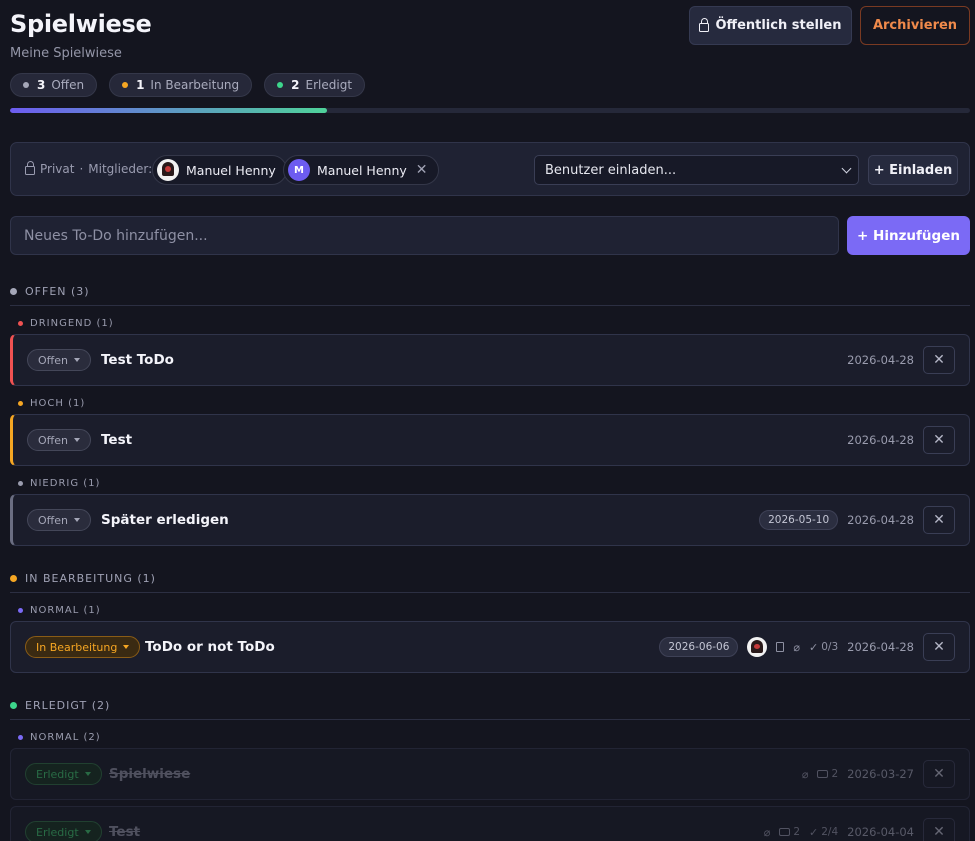  What do you see at coordinates (704, 24) in the screenshot?
I see `lock-icon` at bounding box center [704, 24].